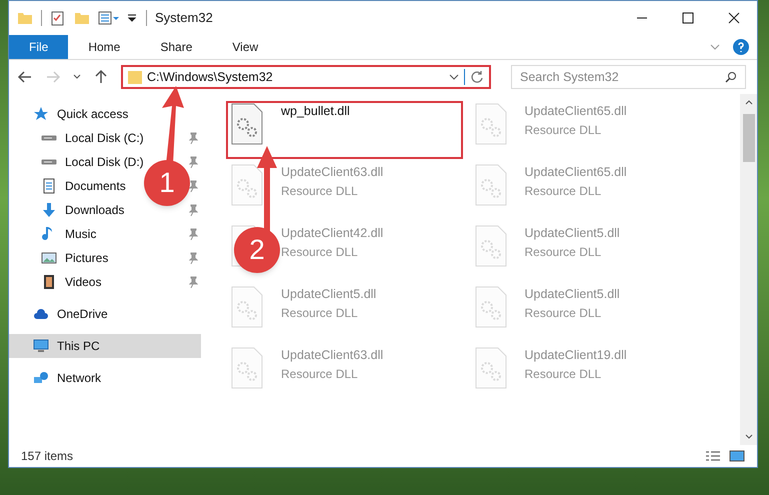 This screenshot has height=495, width=769. What do you see at coordinates (104, 138) in the screenshot?
I see `sidebar-item: Local Disk (C:)` at bounding box center [104, 138].